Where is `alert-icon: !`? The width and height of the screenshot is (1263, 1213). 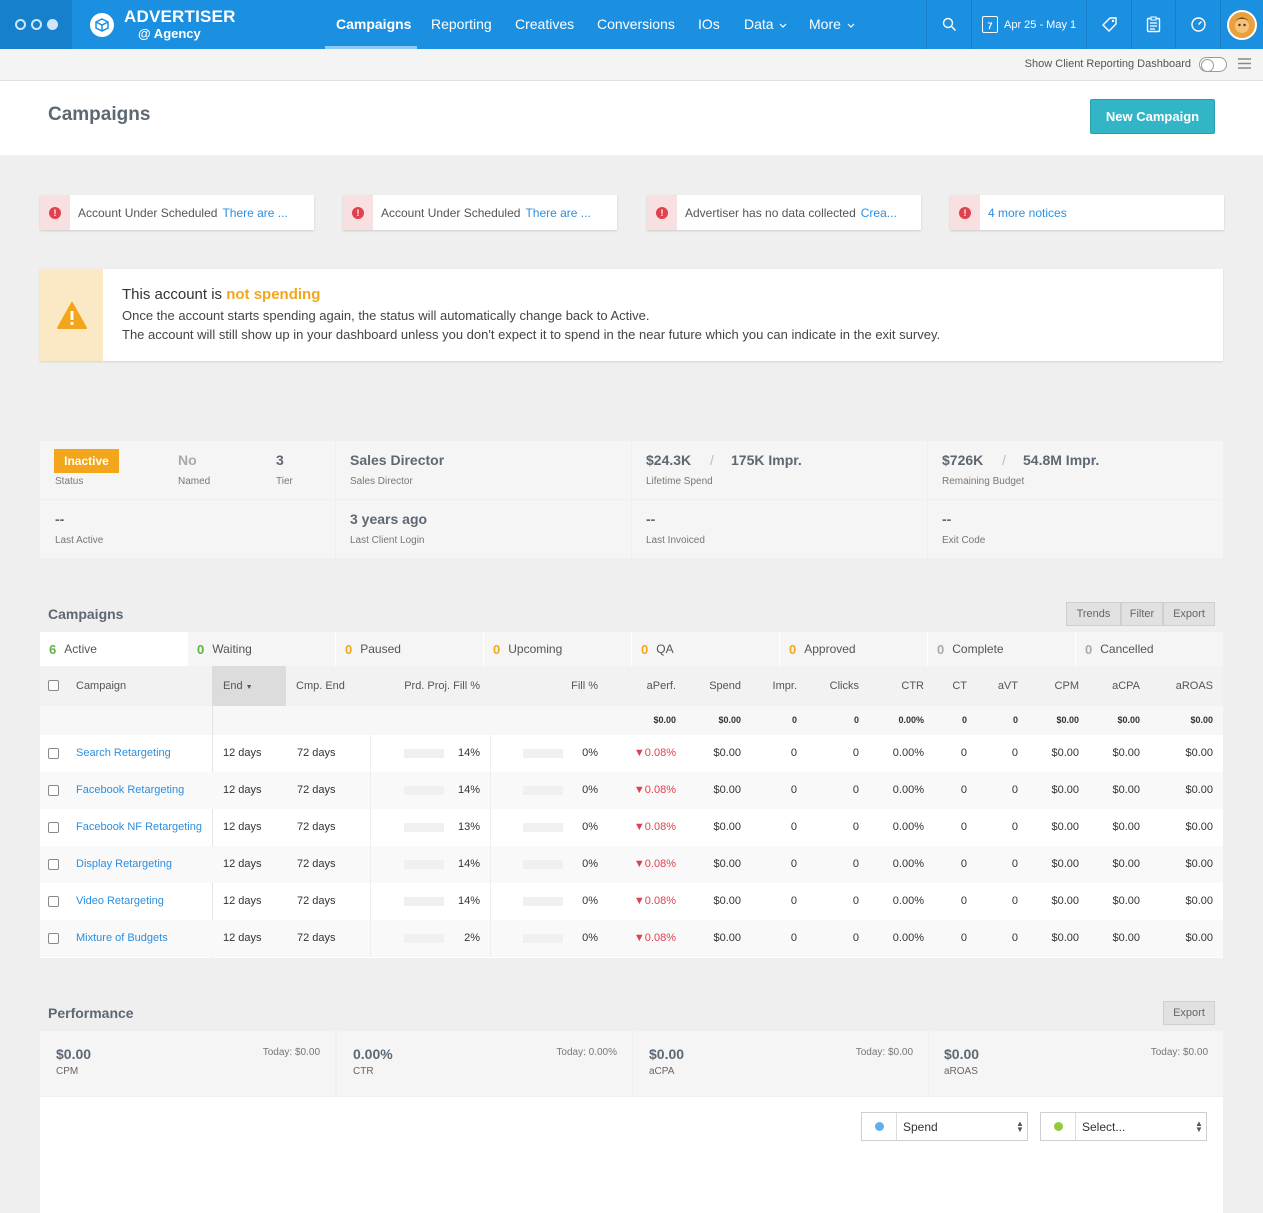
alert-icon: ! is located at coordinates (965, 212).